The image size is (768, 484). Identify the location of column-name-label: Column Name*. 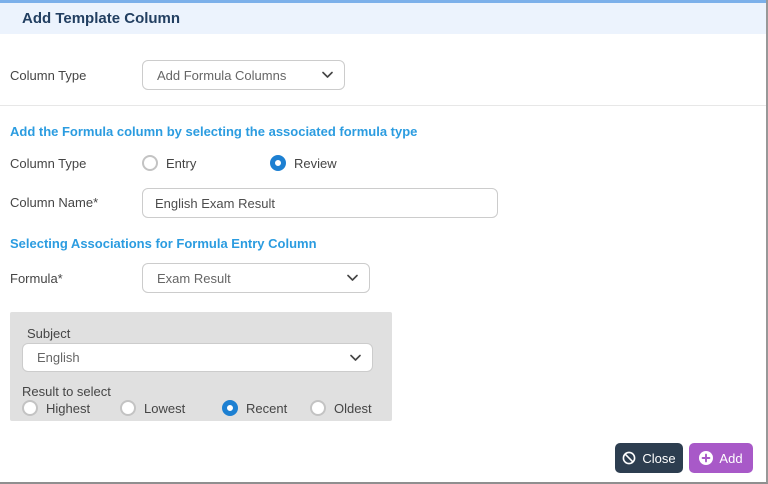
(54, 202).